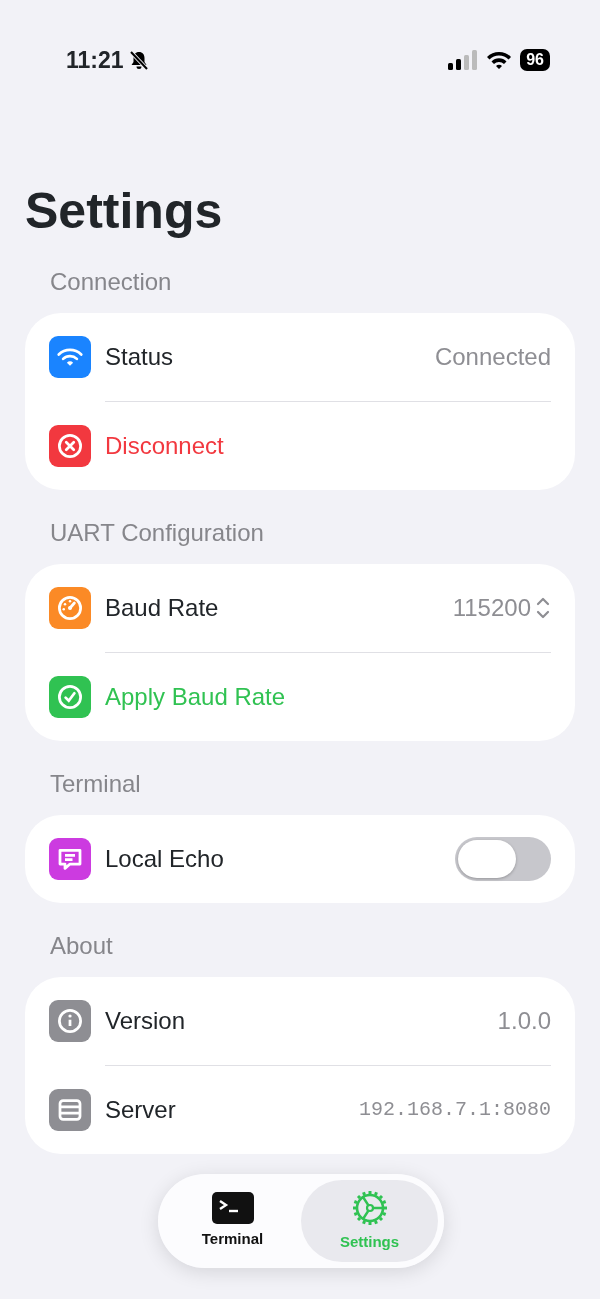  What do you see at coordinates (232, 1207) in the screenshot?
I see `terminal-icon` at bounding box center [232, 1207].